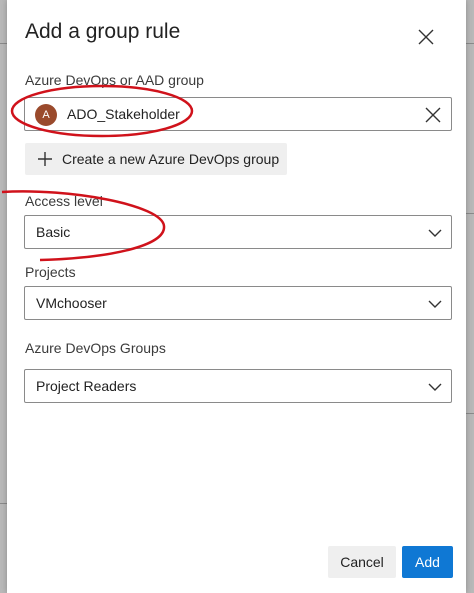 The image size is (474, 593). I want to click on add-button: Add, so click(427, 562).